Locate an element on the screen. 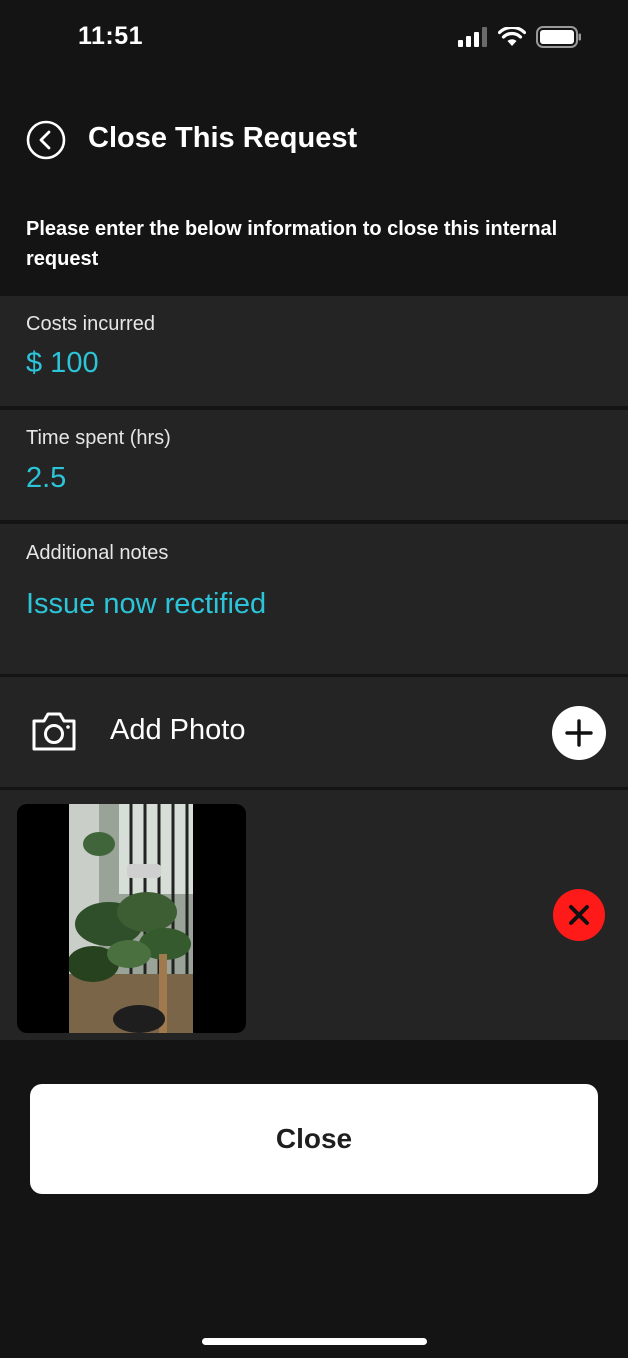  nav-header: Close This Request is located at coordinates (314, 140).